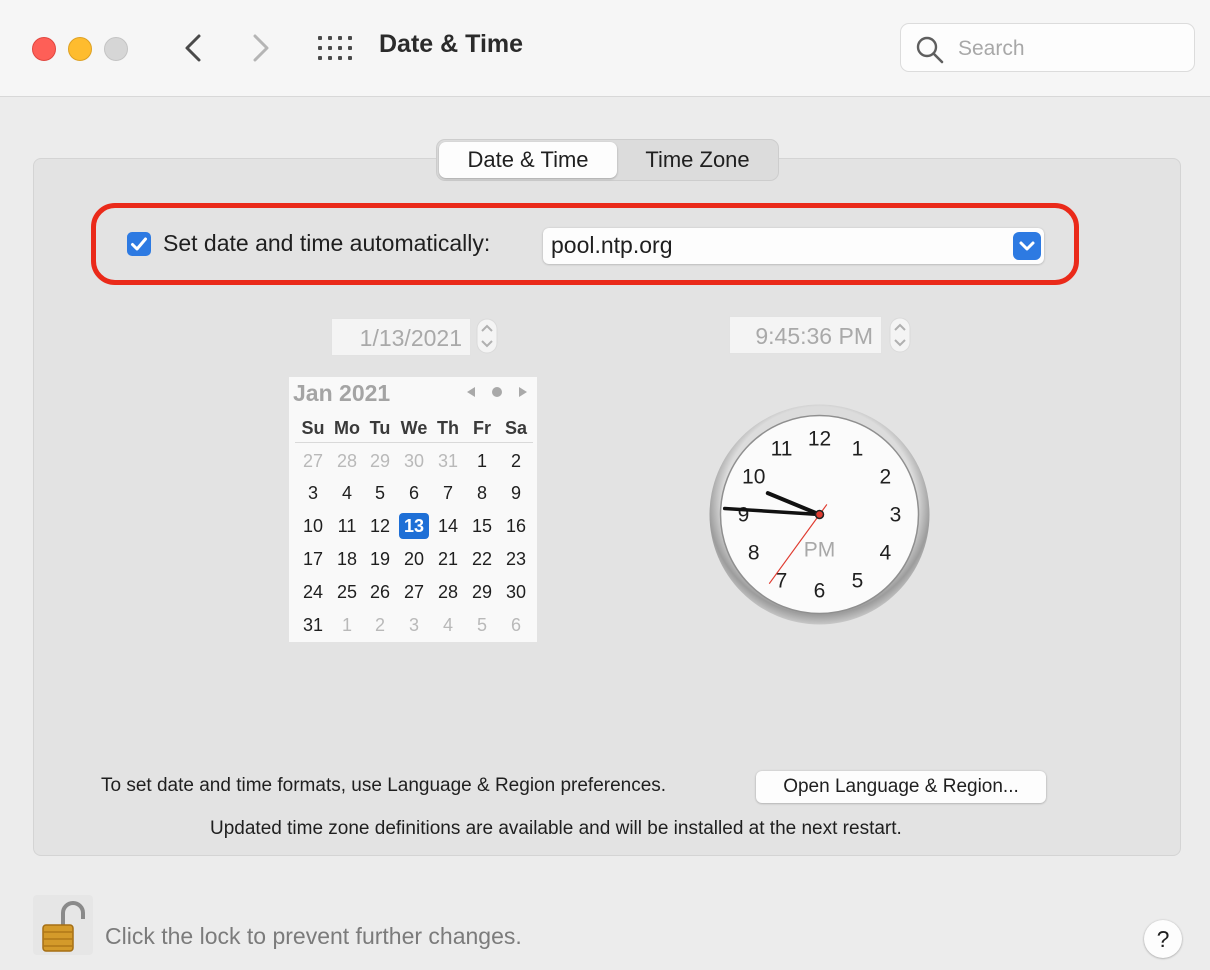 The width and height of the screenshot is (1210, 970). I want to click on calendar-day: 15, so click(482, 526).